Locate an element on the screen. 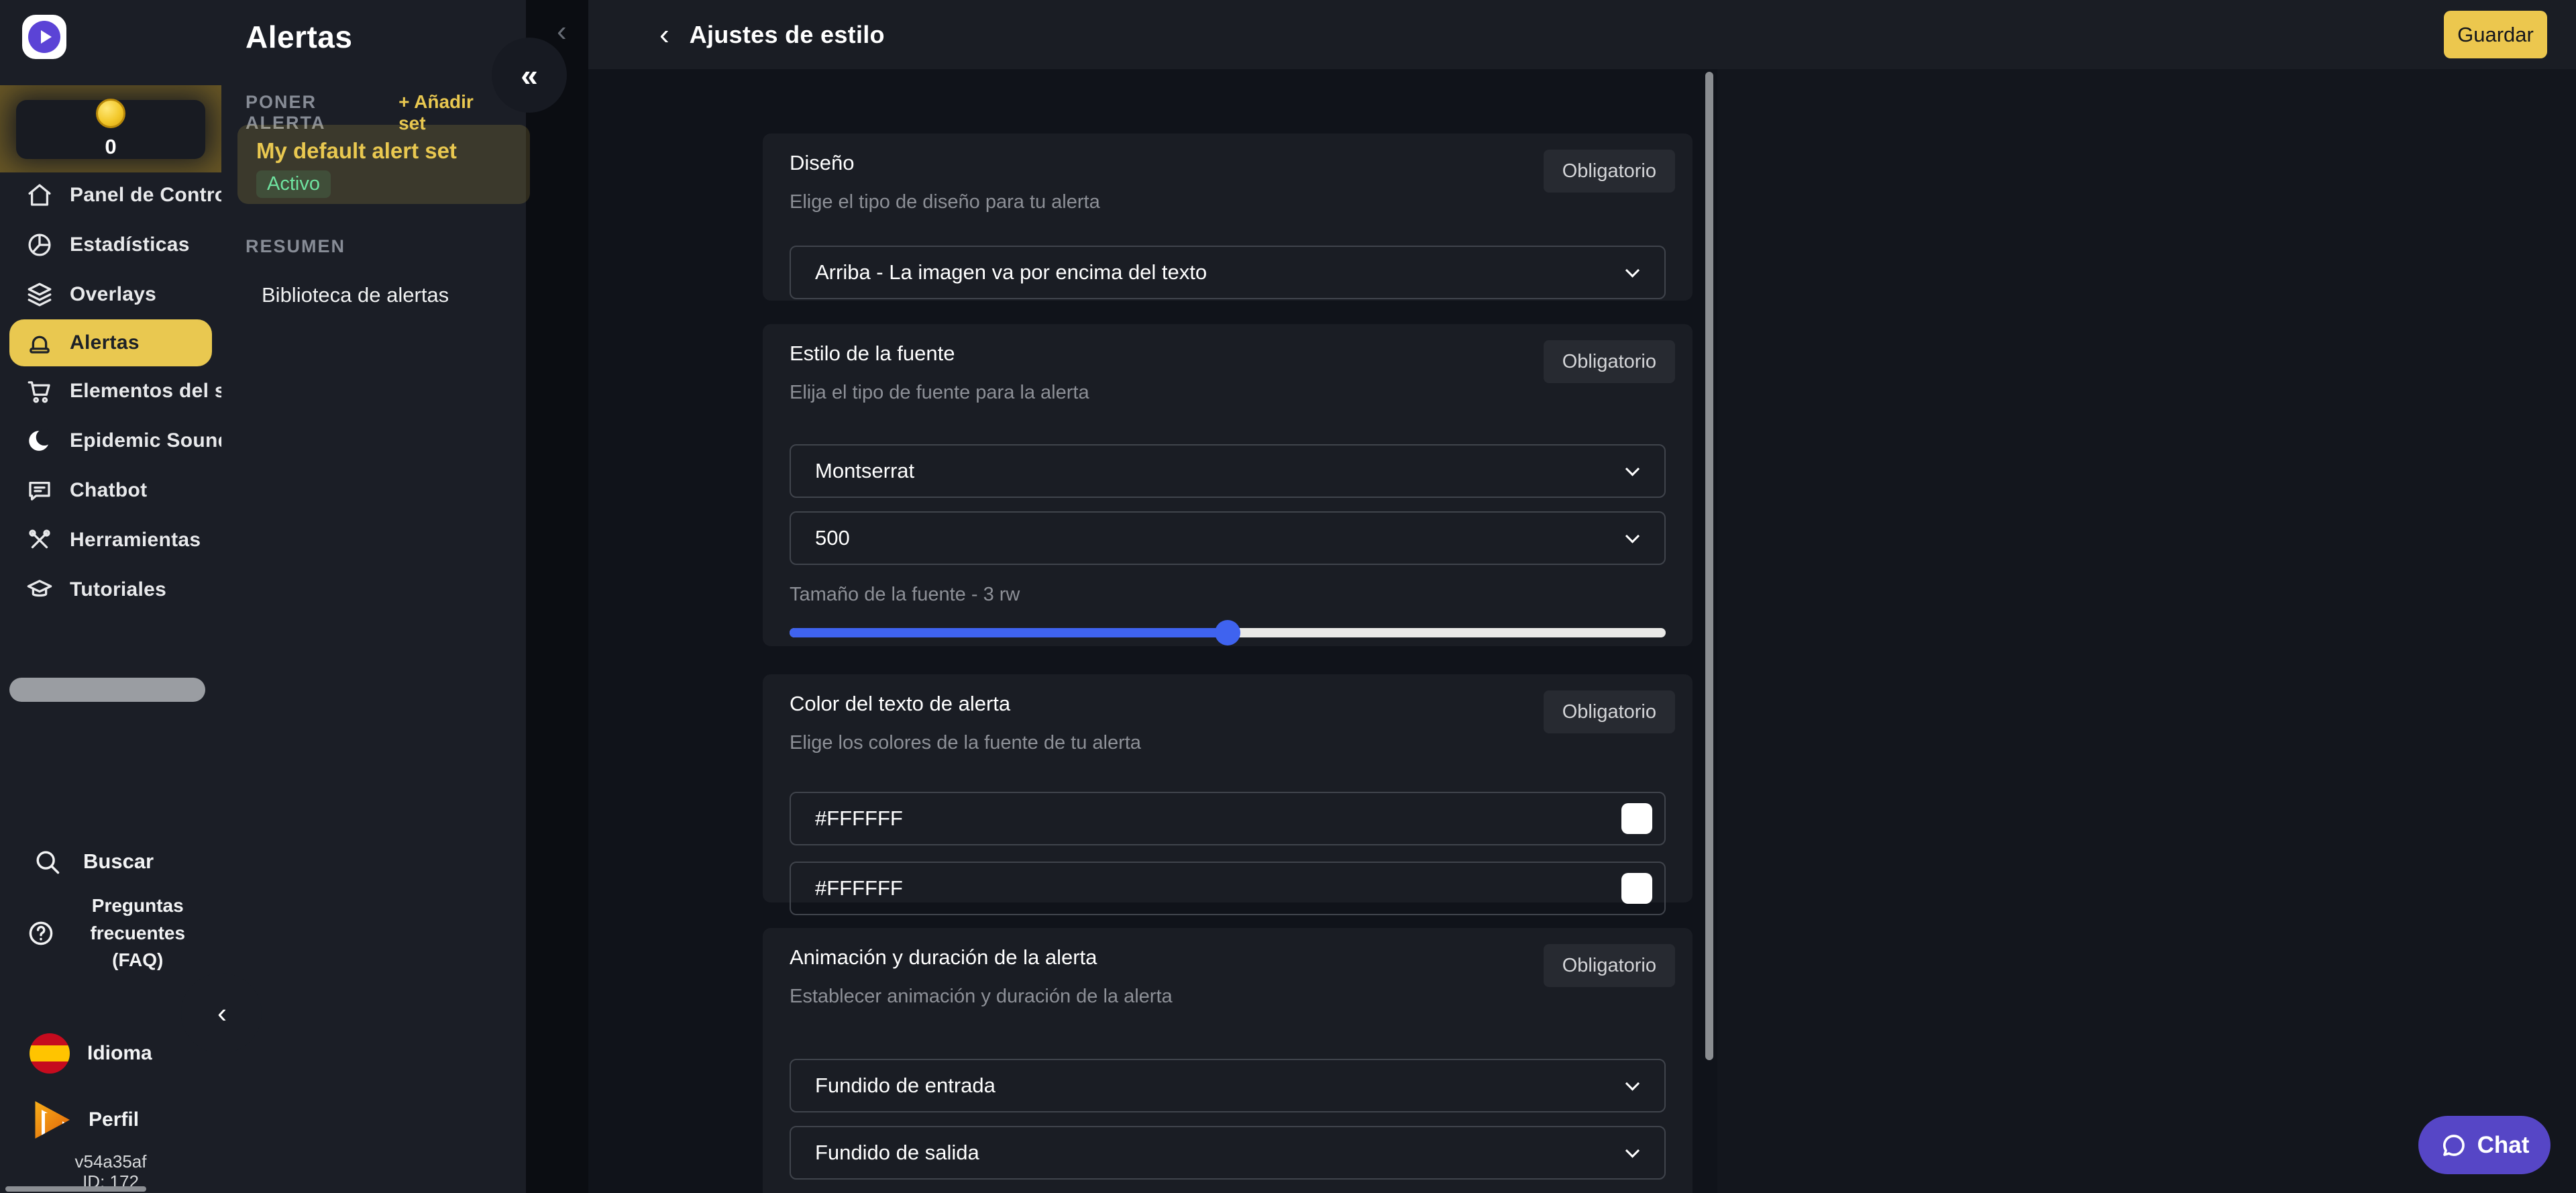  sidebar-item-label: Tutoriales is located at coordinates (118, 589).